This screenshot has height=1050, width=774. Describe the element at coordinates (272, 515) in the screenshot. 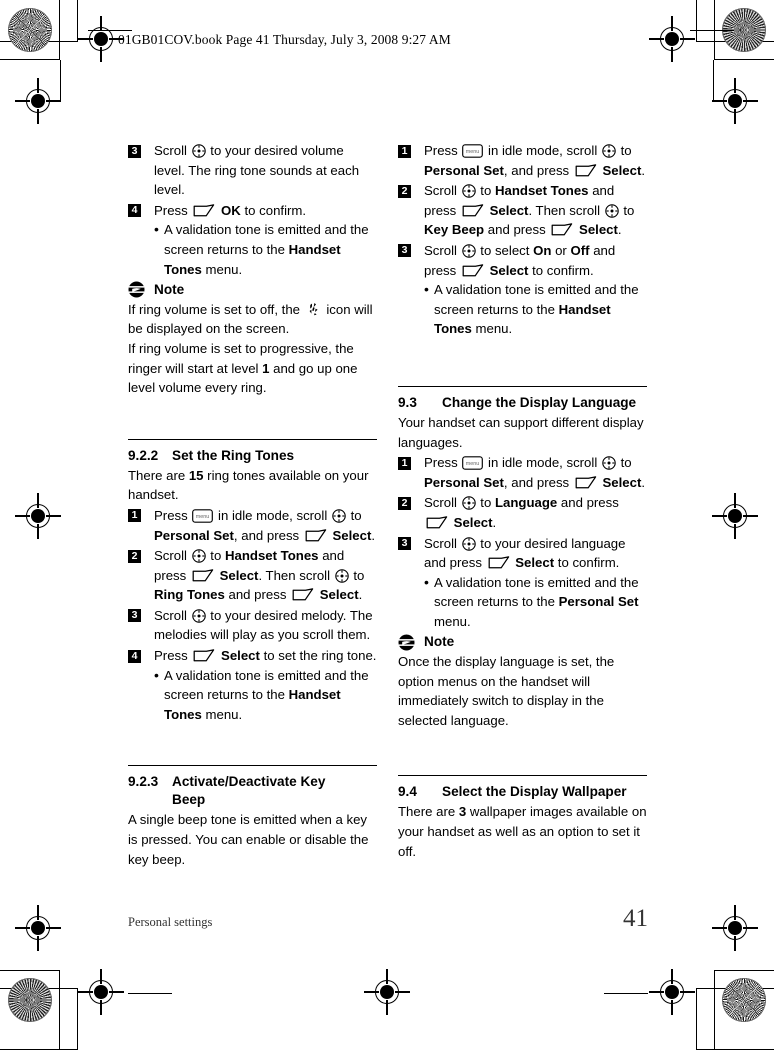

I see `body-text: in idle mode, scroll` at that location.